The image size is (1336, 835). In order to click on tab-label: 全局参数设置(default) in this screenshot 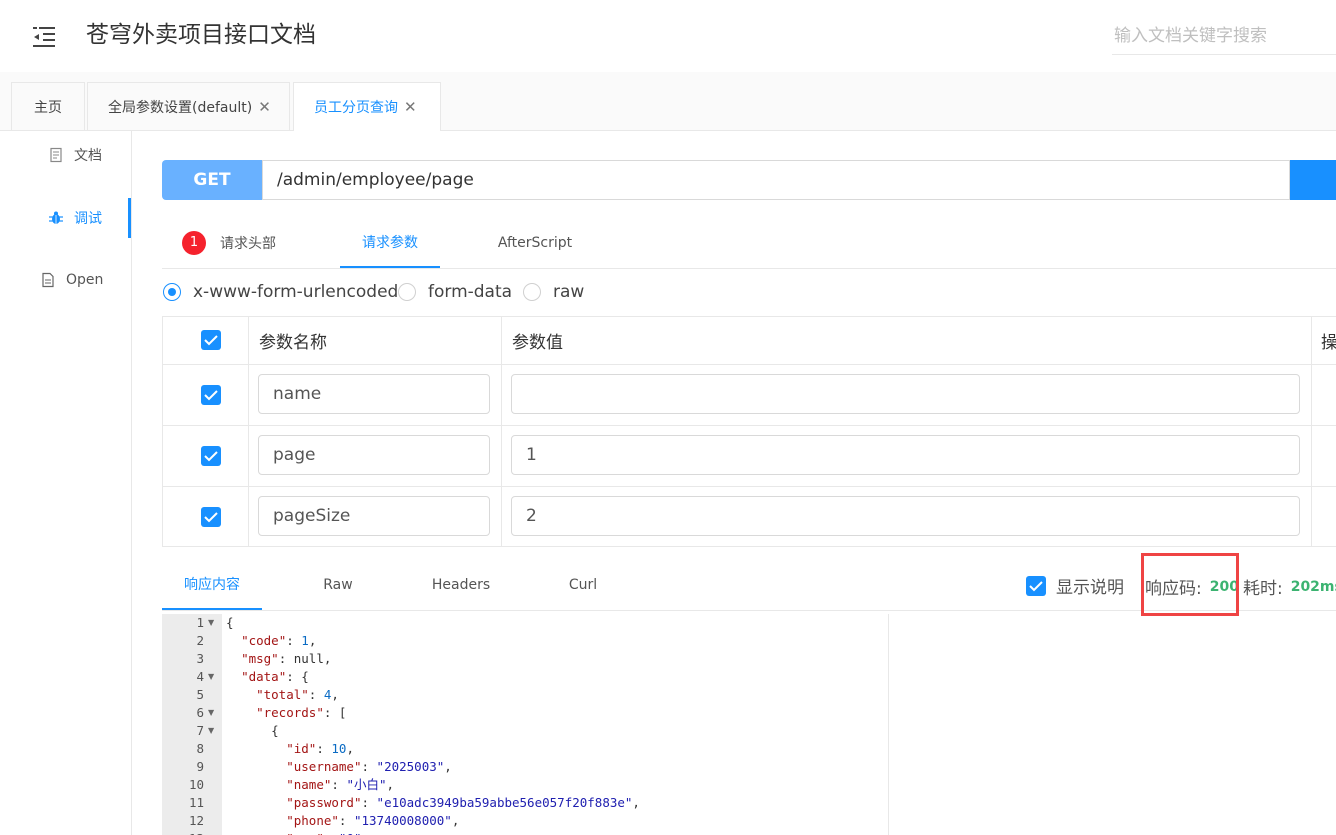, I will do `click(180, 107)`.